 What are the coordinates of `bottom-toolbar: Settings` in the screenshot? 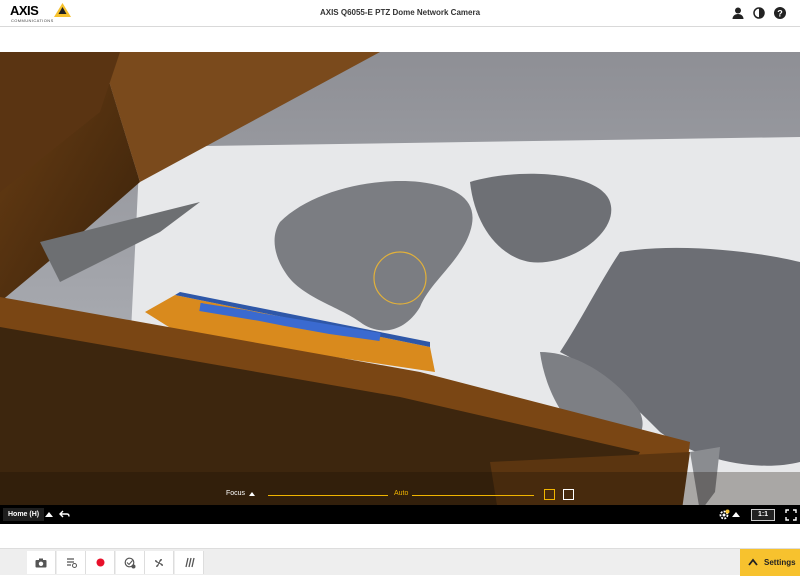 It's located at (400, 562).